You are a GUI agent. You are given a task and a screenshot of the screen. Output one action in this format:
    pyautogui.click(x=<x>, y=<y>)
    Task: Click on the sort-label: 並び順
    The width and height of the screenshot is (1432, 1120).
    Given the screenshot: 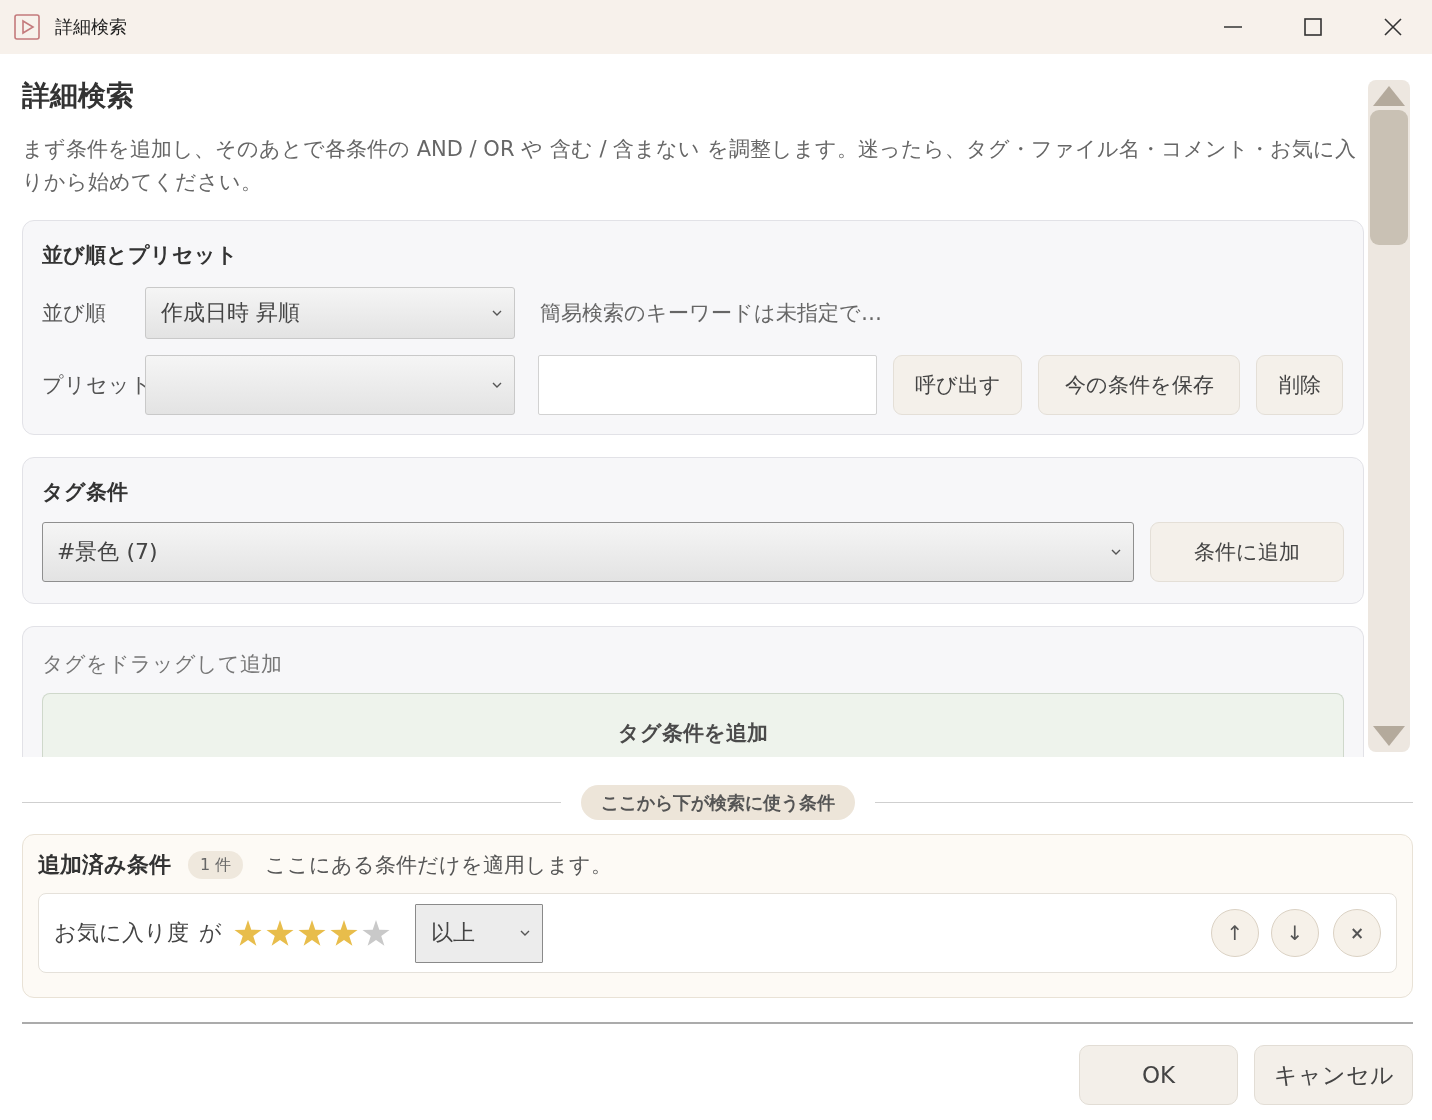 What is the action you would take?
    pyautogui.click(x=74, y=313)
    